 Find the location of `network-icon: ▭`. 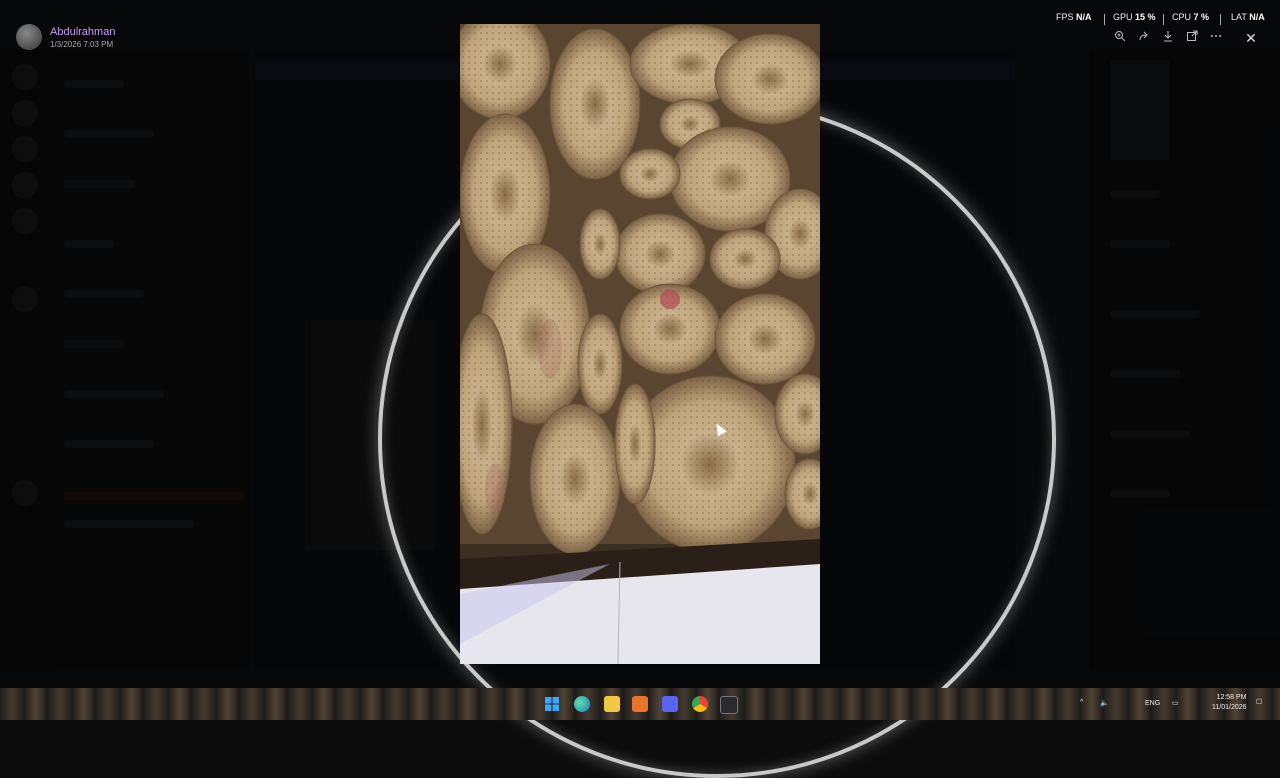

network-icon: ▭ is located at coordinates (1175, 703).